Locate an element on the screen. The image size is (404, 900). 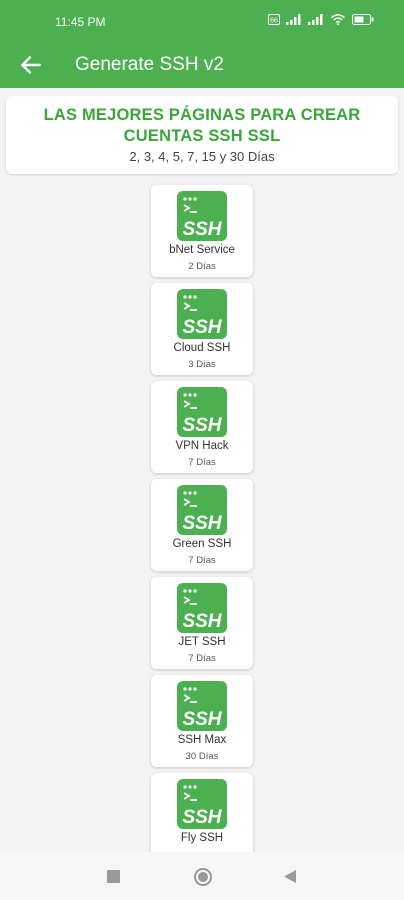
sim-icon: 66 is located at coordinates (274, 19).